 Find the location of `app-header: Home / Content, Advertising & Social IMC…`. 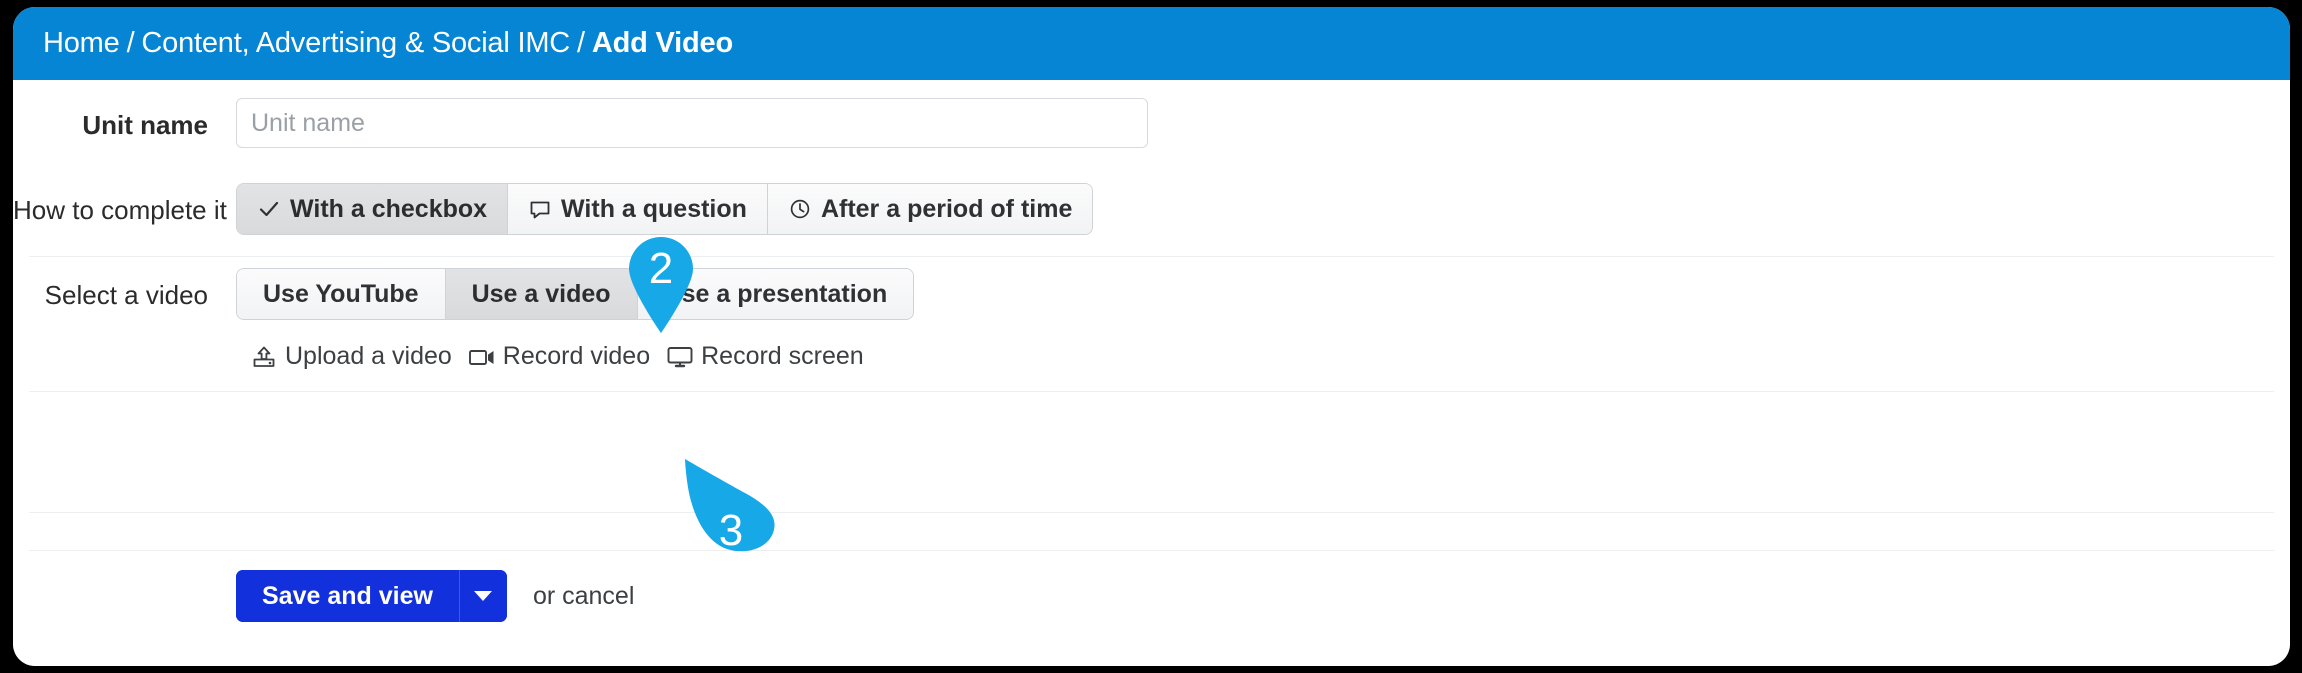

app-header: Home / Content, Advertising & Social IMC… is located at coordinates (1151, 43).